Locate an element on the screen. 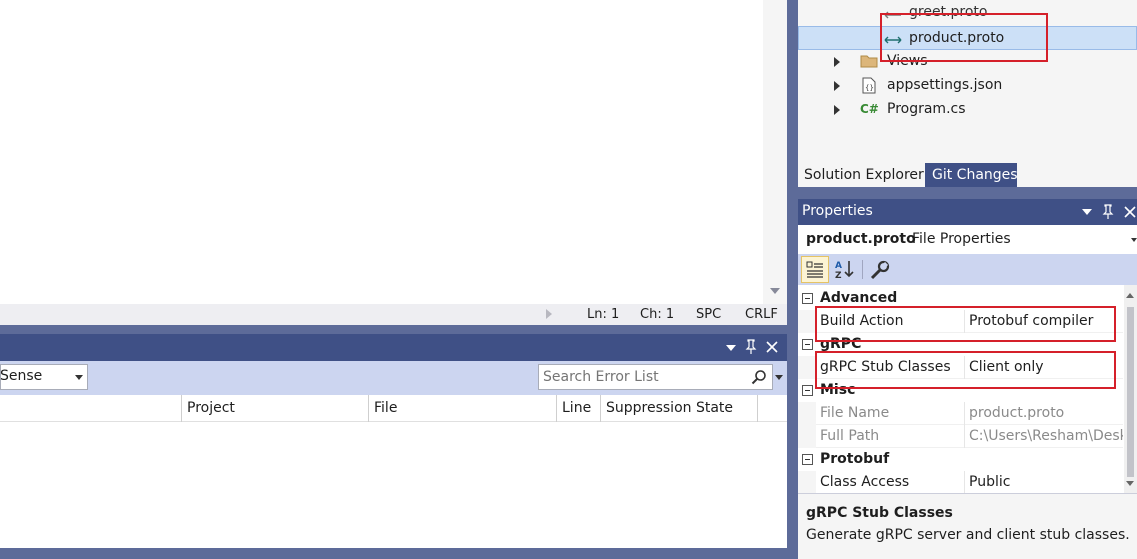  error-list-toolbar: Sense is located at coordinates (393, 378).